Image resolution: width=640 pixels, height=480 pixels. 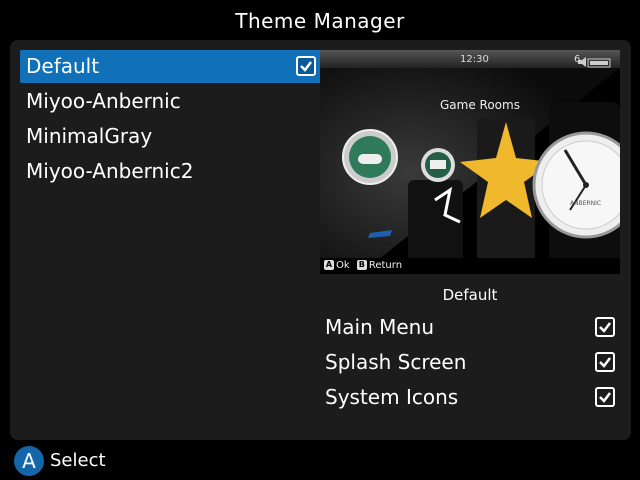 I want to click on select-hint-label: Select, so click(x=78, y=460).